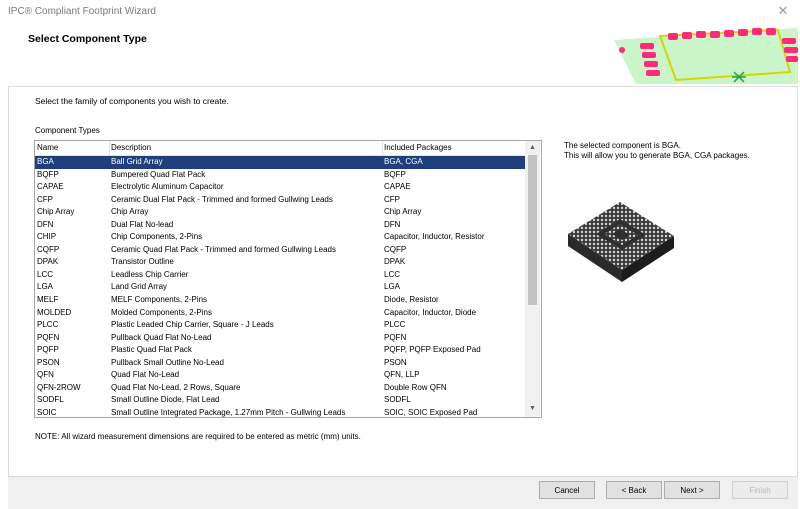 The image size is (800, 509). What do you see at coordinates (48, 174) in the screenshot?
I see `cell-name: BQFP` at bounding box center [48, 174].